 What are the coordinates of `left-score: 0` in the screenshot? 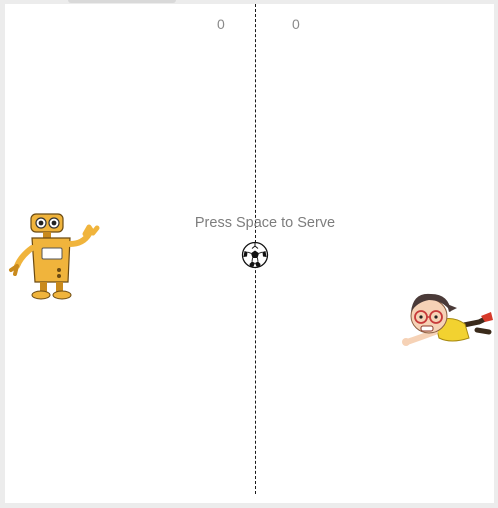 It's located at (221, 24).